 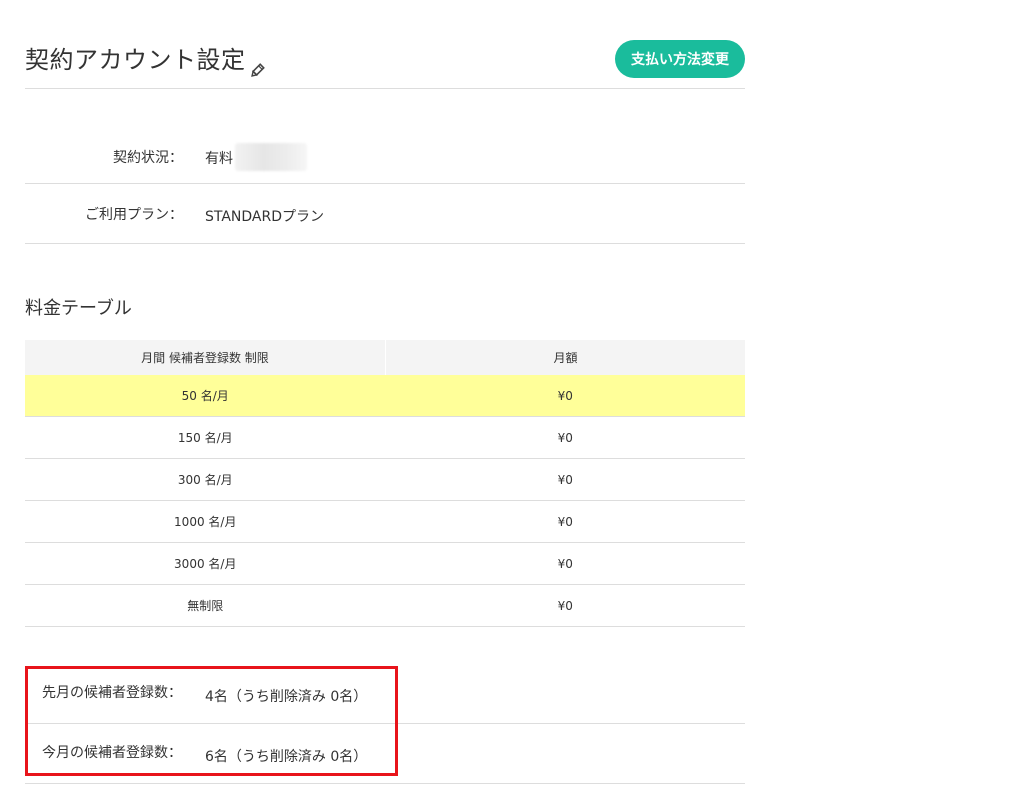 What do you see at coordinates (271, 157) in the screenshot?
I see `redacted-area` at bounding box center [271, 157].